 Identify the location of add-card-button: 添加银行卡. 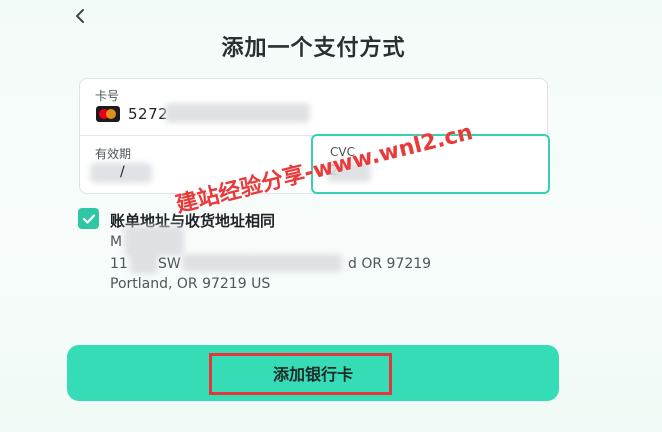
(313, 373).